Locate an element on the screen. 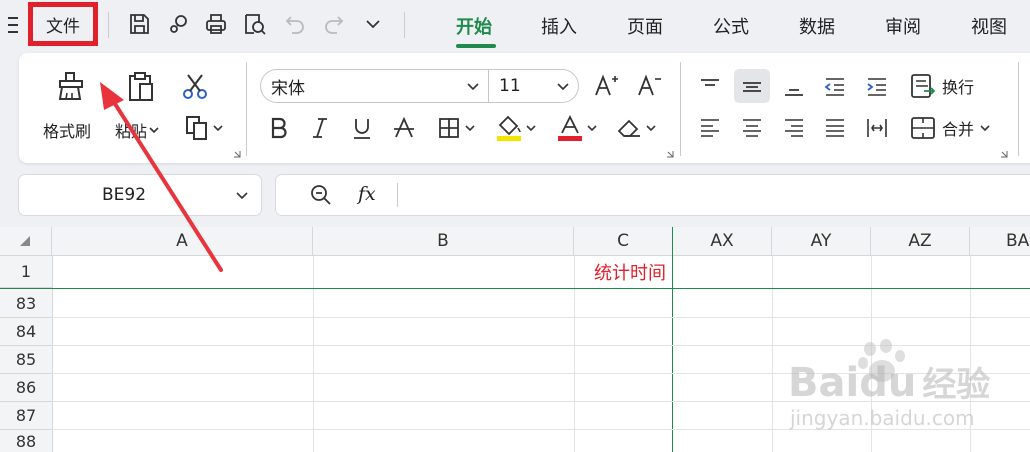  font-color-button is located at coordinates (577, 128).